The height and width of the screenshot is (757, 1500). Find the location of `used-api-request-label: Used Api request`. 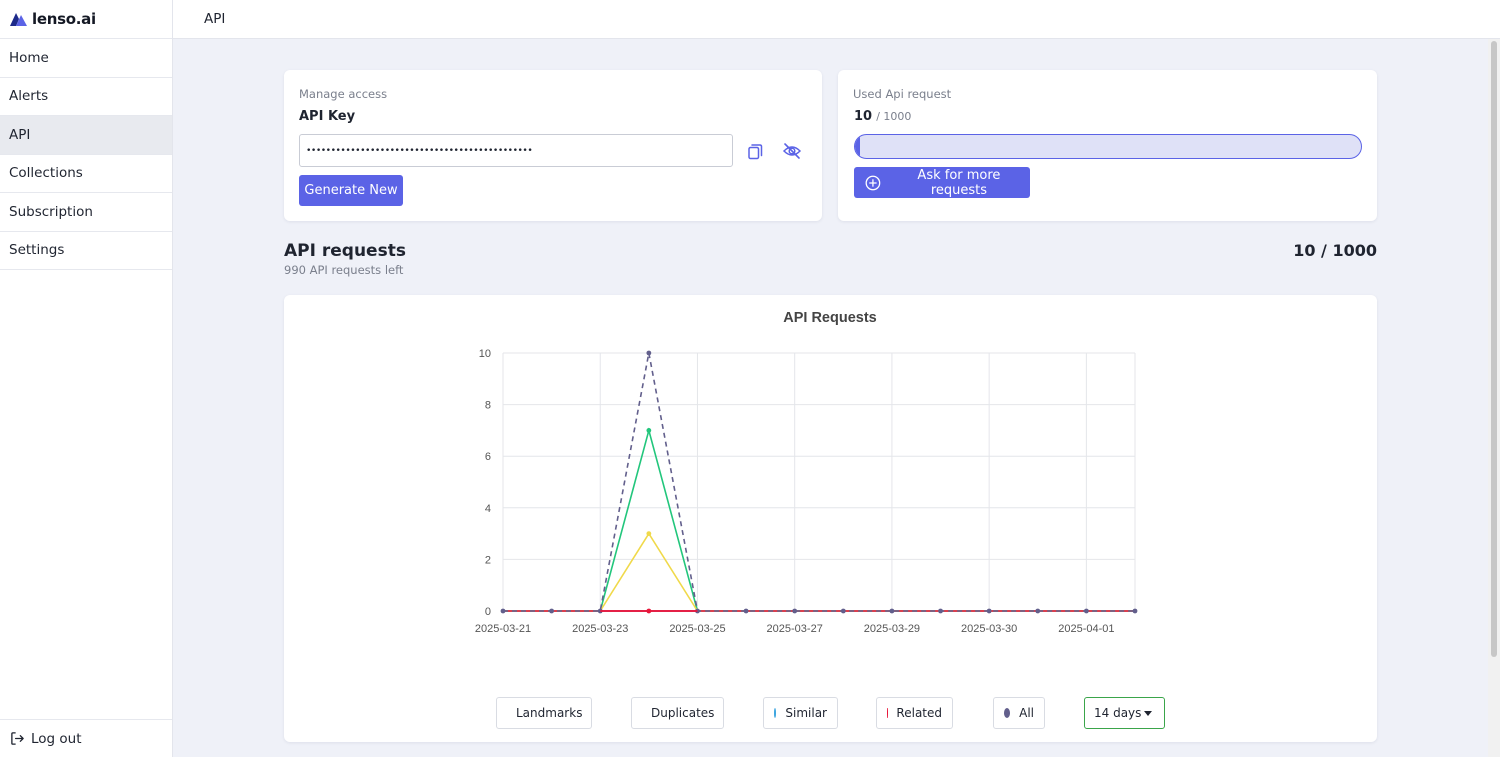

used-api-request-label: Used Api request is located at coordinates (902, 94).